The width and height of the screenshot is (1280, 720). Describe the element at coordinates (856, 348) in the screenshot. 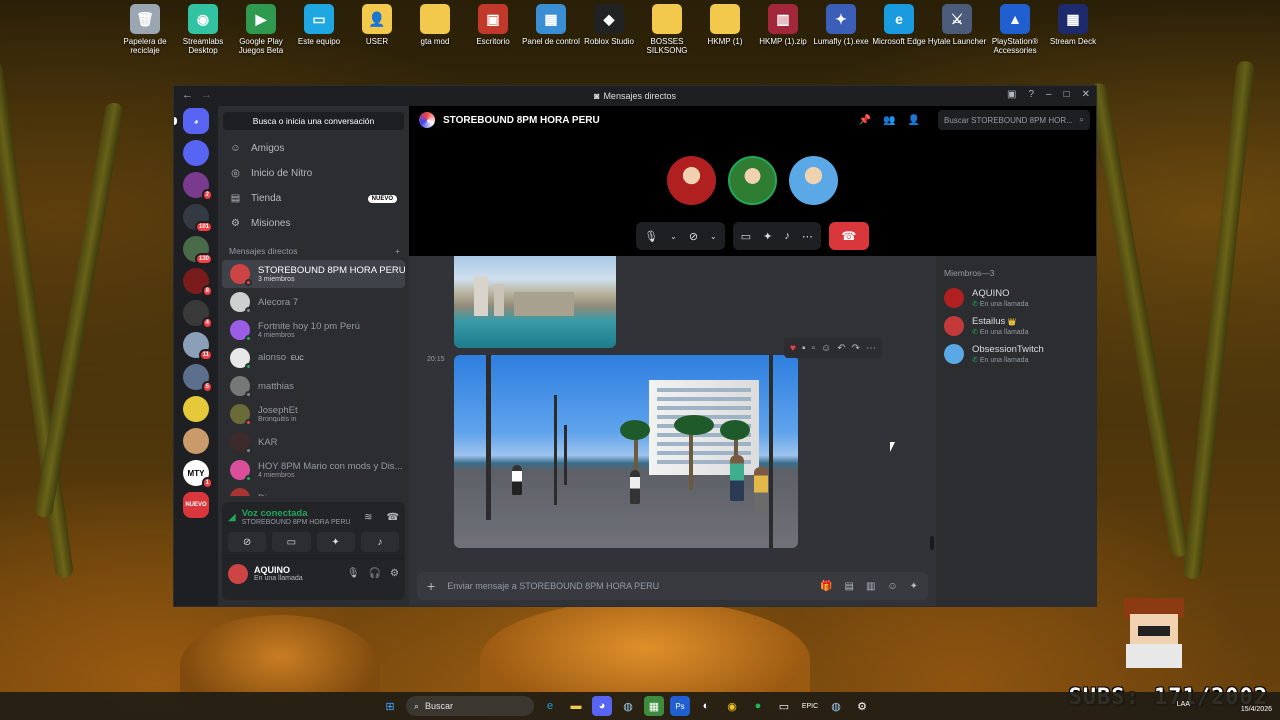

I see `forward-icon: ↷` at that location.